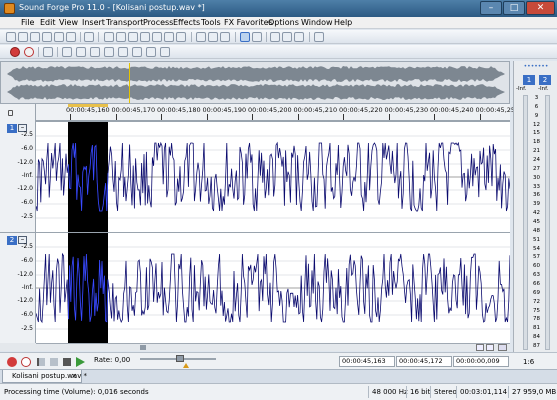 The image size is (557, 400). Describe the element at coordinates (157, 37) in the screenshot. I see `trim-icon` at that location.